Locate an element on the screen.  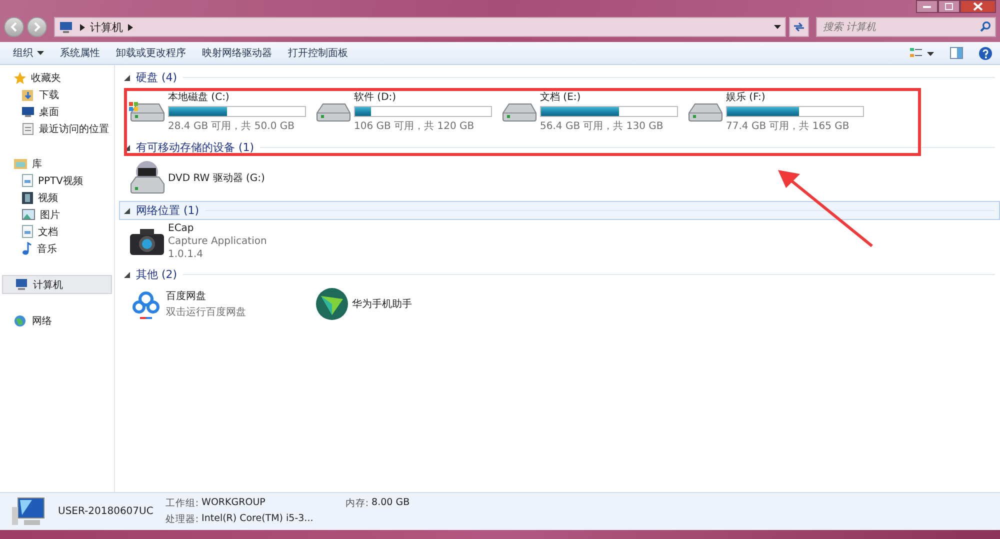
view-options-icon is located at coordinates (922, 53).